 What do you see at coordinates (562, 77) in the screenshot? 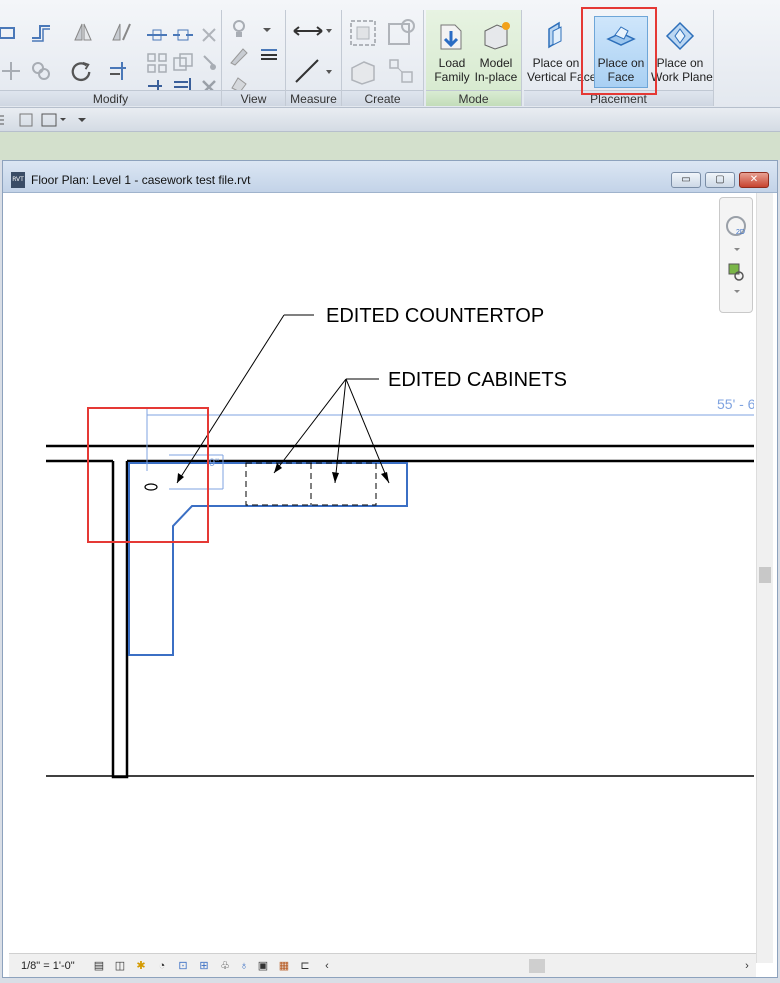
I see `place-vertical-face-label-2: Vertical Face` at bounding box center [562, 77].